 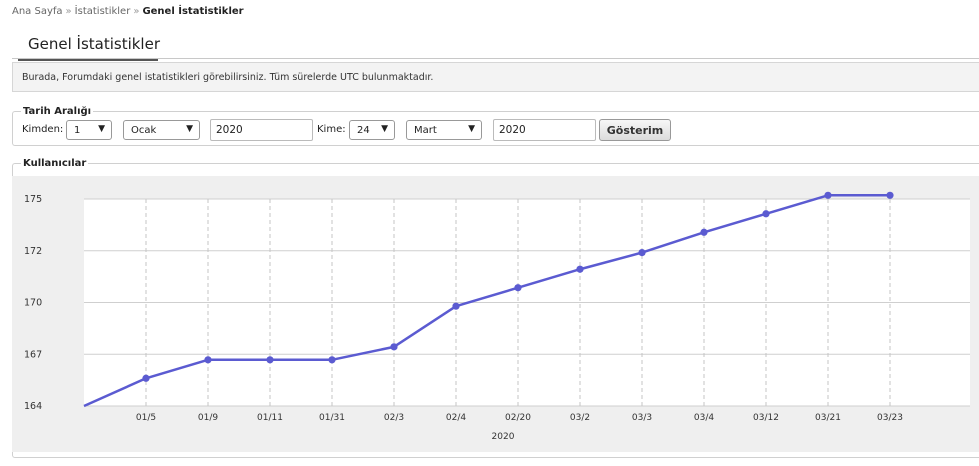 What do you see at coordinates (332, 418) in the screenshot?
I see `chart-x-tick-label: 01/31` at bounding box center [332, 418].